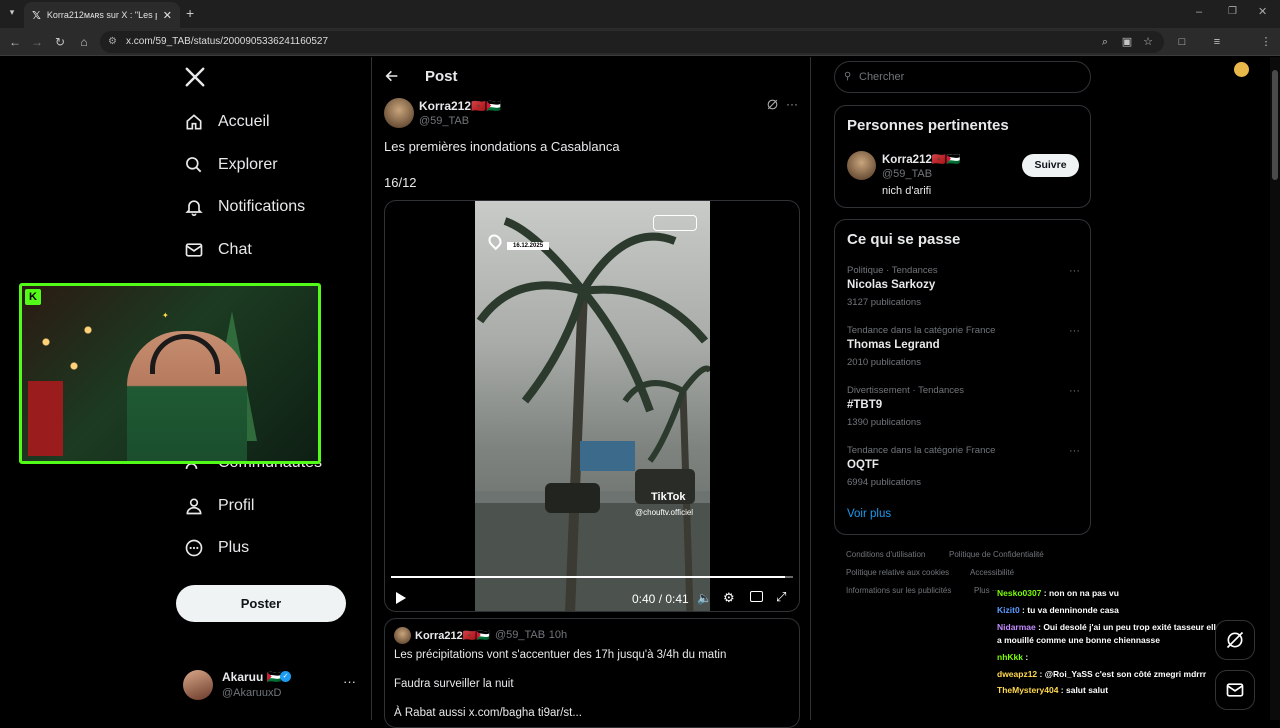  What do you see at coordinates (996, 554) in the screenshot?
I see `footer-link: Politique de Confidentialité` at bounding box center [996, 554].